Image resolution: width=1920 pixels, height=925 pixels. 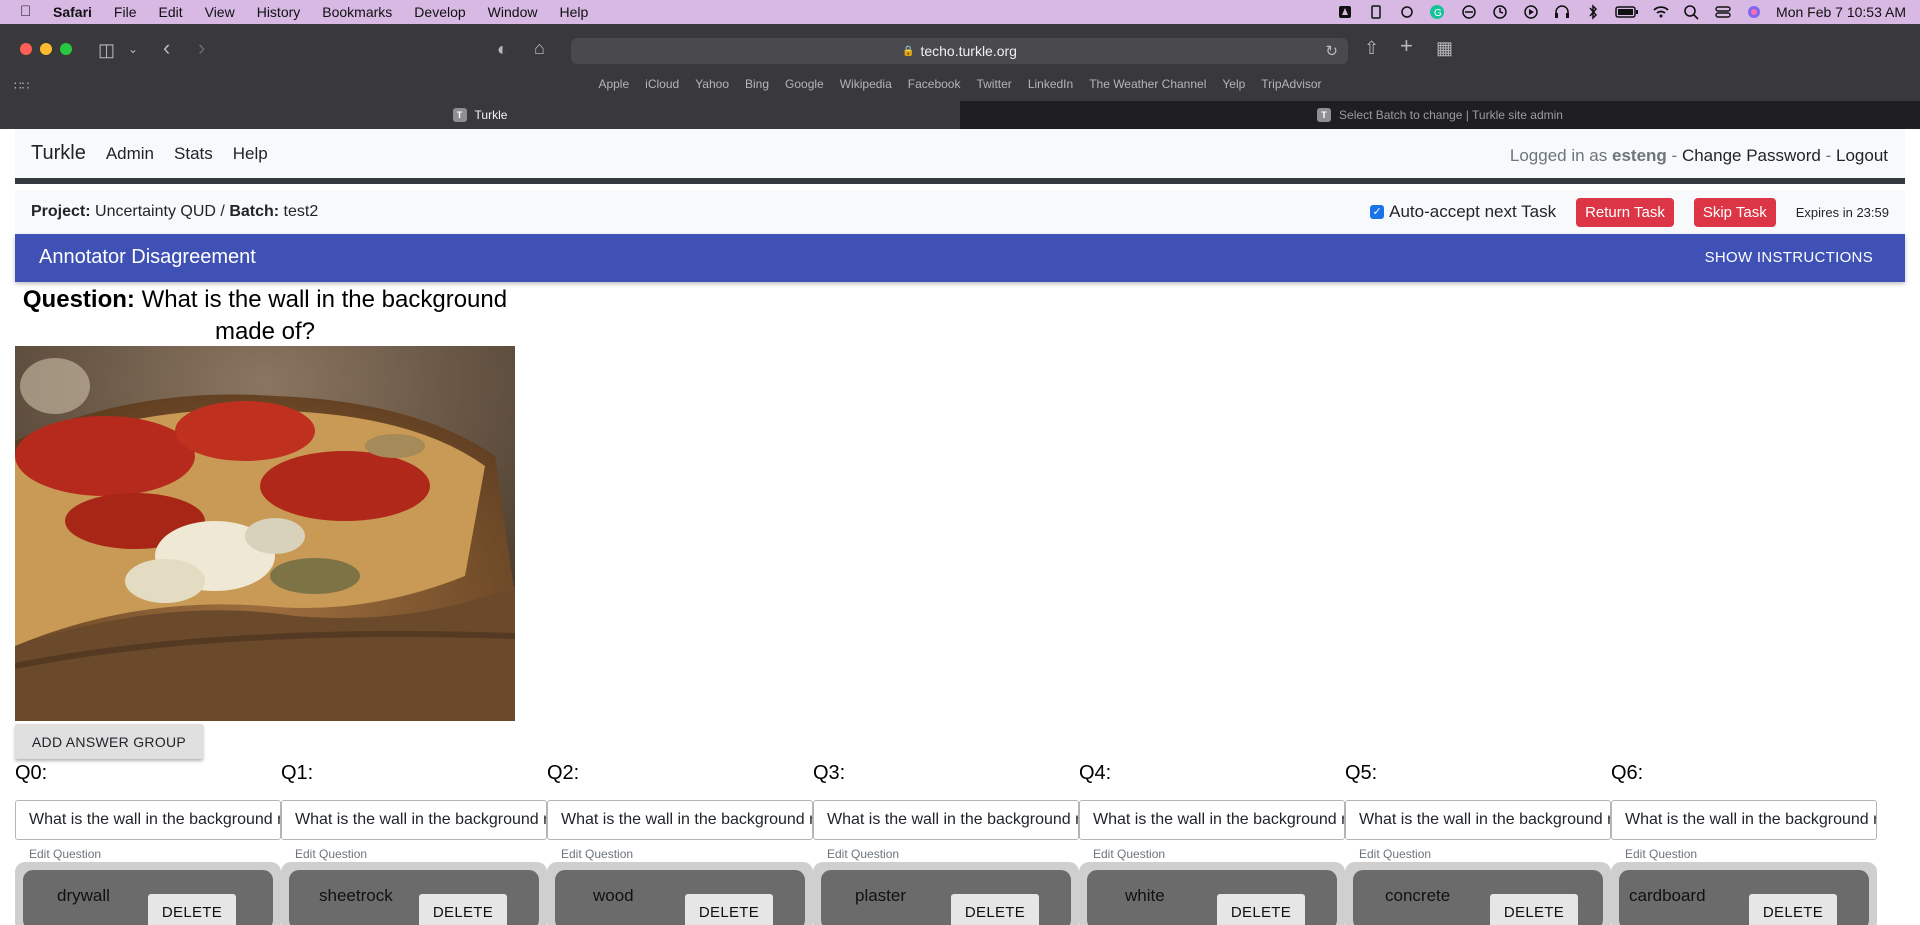 What do you see at coordinates (1593, 12) in the screenshot?
I see `bluetooth-icon` at bounding box center [1593, 12].